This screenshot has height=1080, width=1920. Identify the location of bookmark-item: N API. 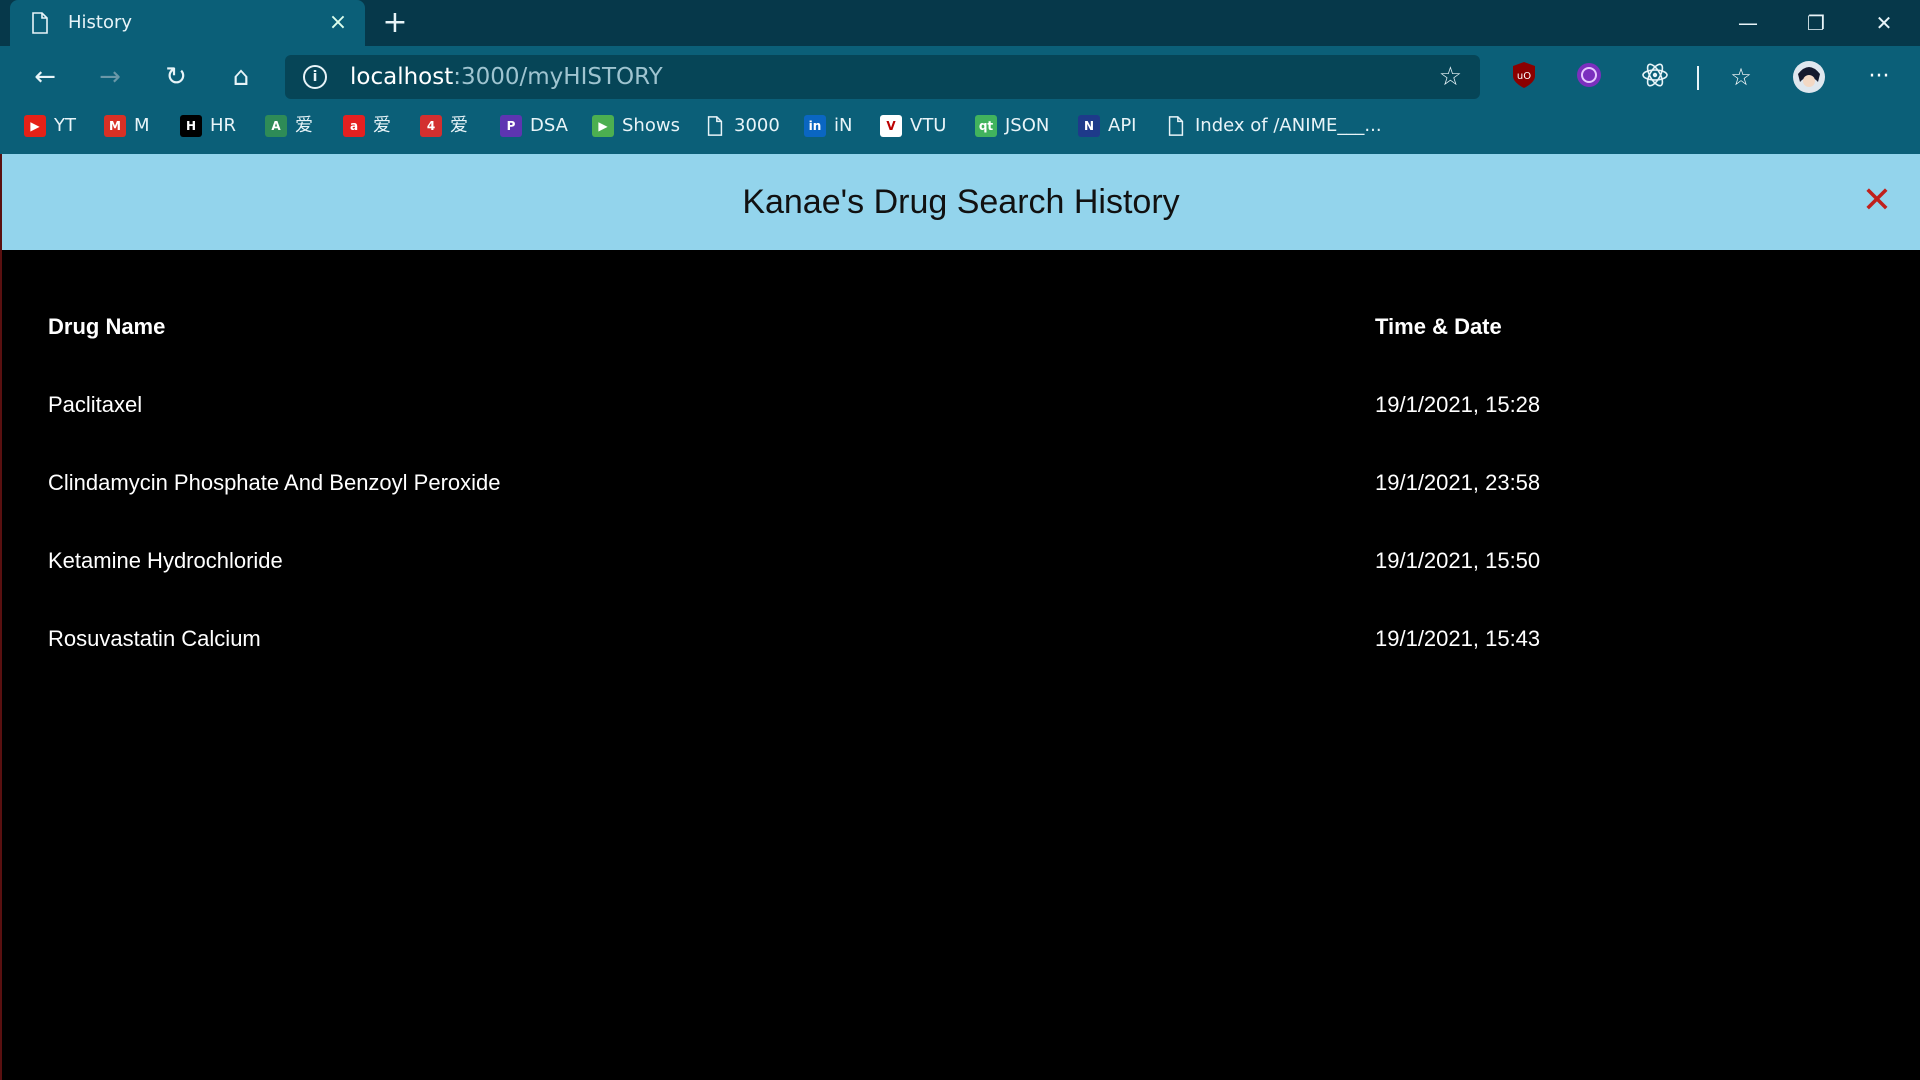
(1107, 126).